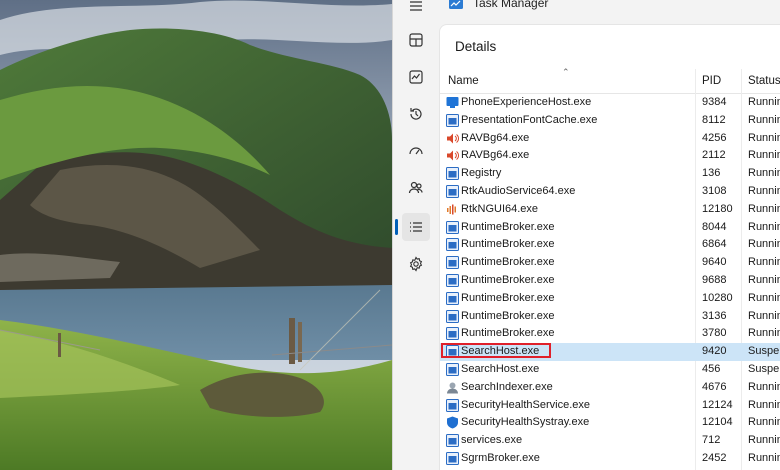 This screenshot has width=780, height=470. What do you see at coordinates (717, 404) in the screenshot?
I see `process-pid: 12124` at bounding box center [717, 404].